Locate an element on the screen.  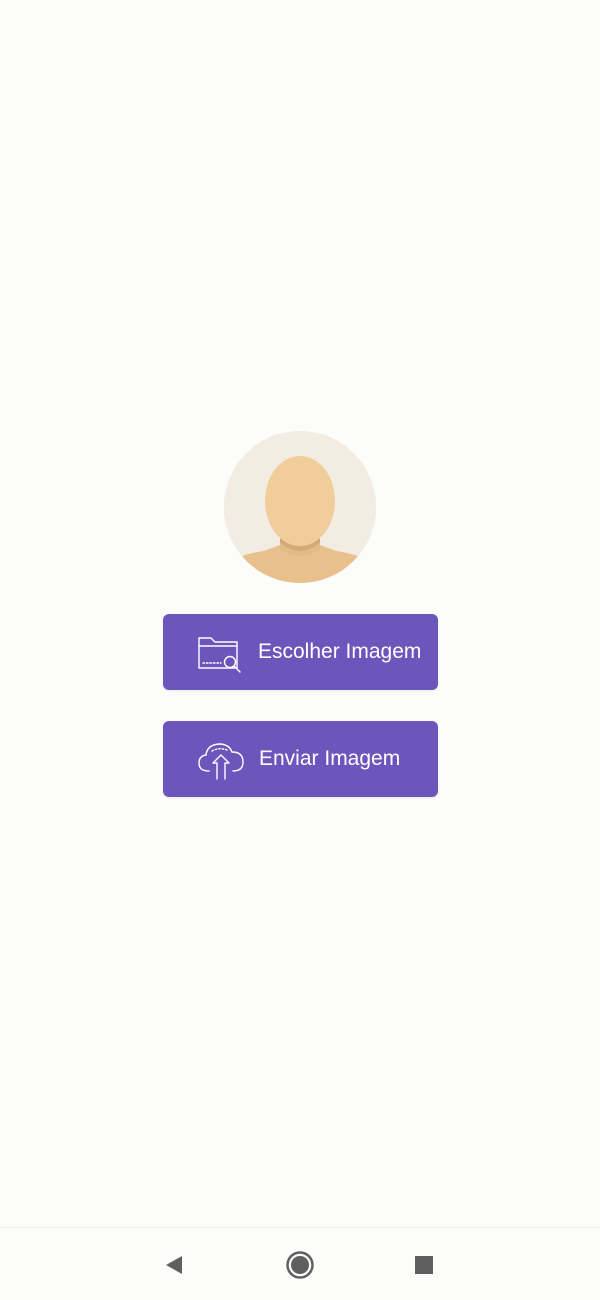
choose-image-button: Escolher Imagem is located at coordinates (300, 652).